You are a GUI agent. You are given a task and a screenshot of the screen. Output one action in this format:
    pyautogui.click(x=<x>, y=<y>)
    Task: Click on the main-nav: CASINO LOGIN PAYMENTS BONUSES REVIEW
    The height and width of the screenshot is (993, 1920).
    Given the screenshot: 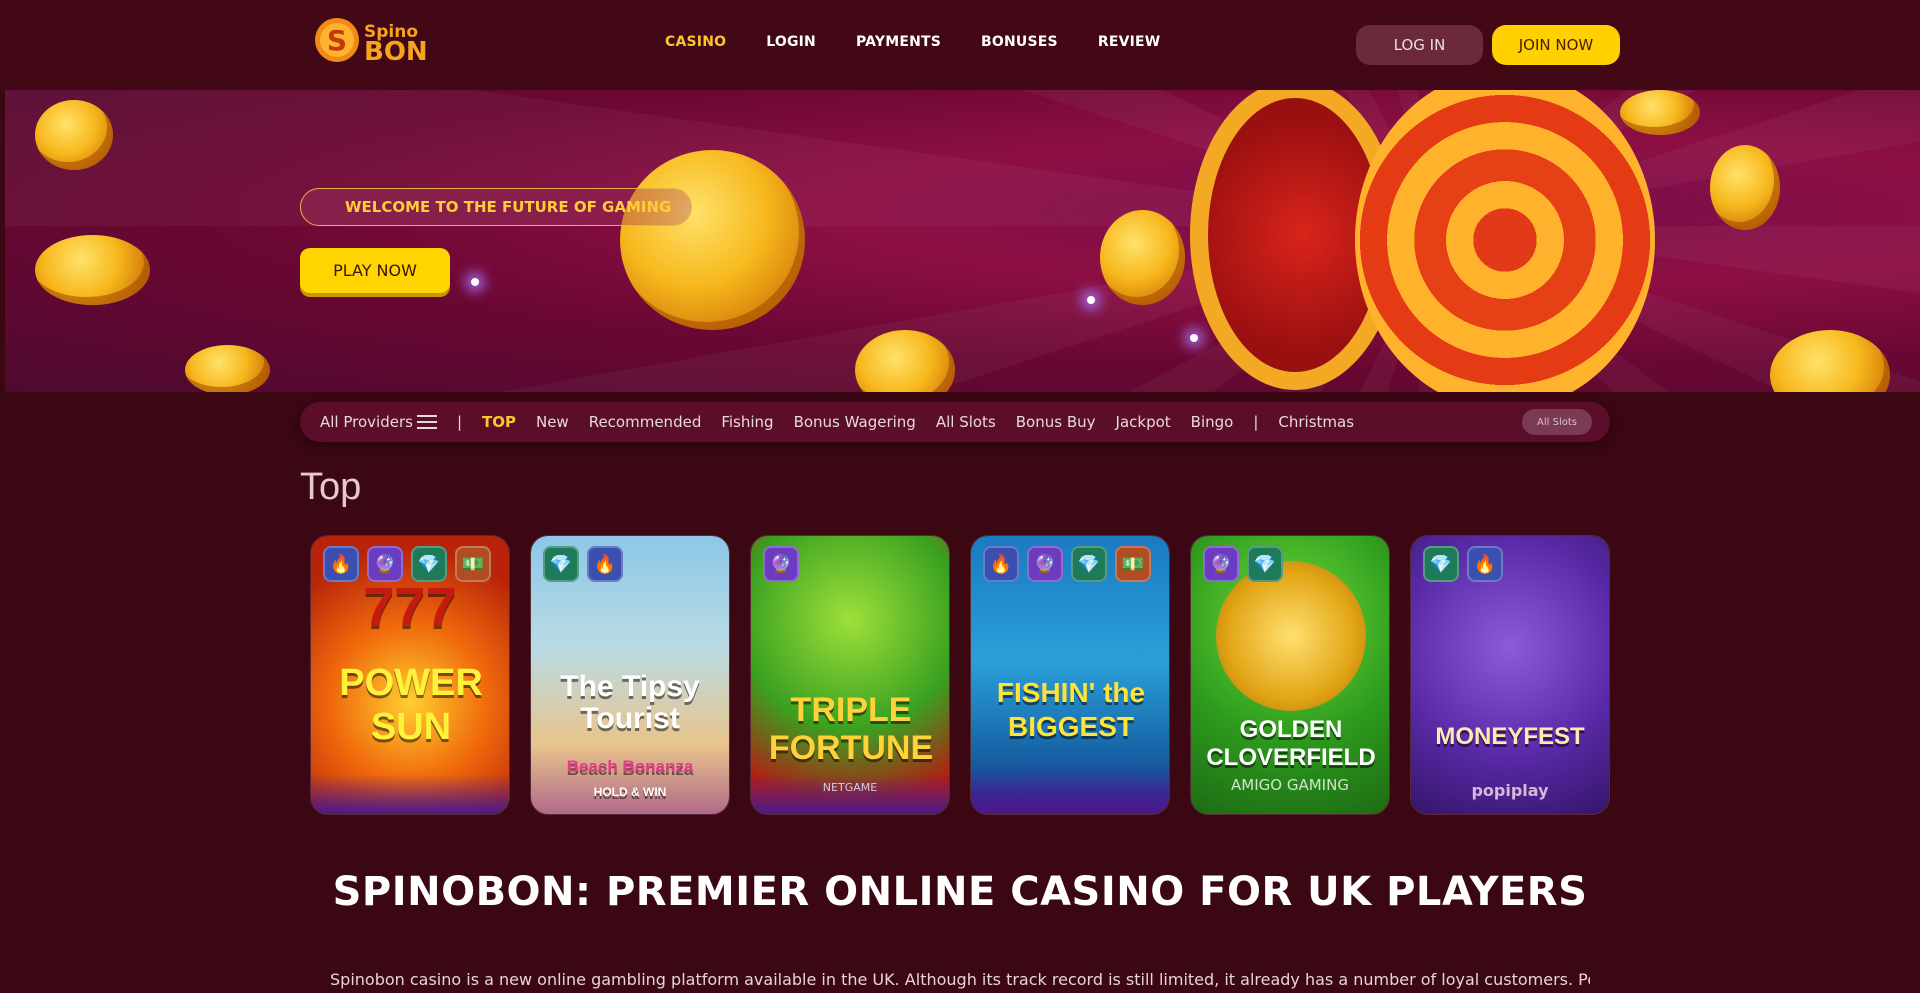 What is the action you would take?
    pyautogui.click(x=912, y=42)
    